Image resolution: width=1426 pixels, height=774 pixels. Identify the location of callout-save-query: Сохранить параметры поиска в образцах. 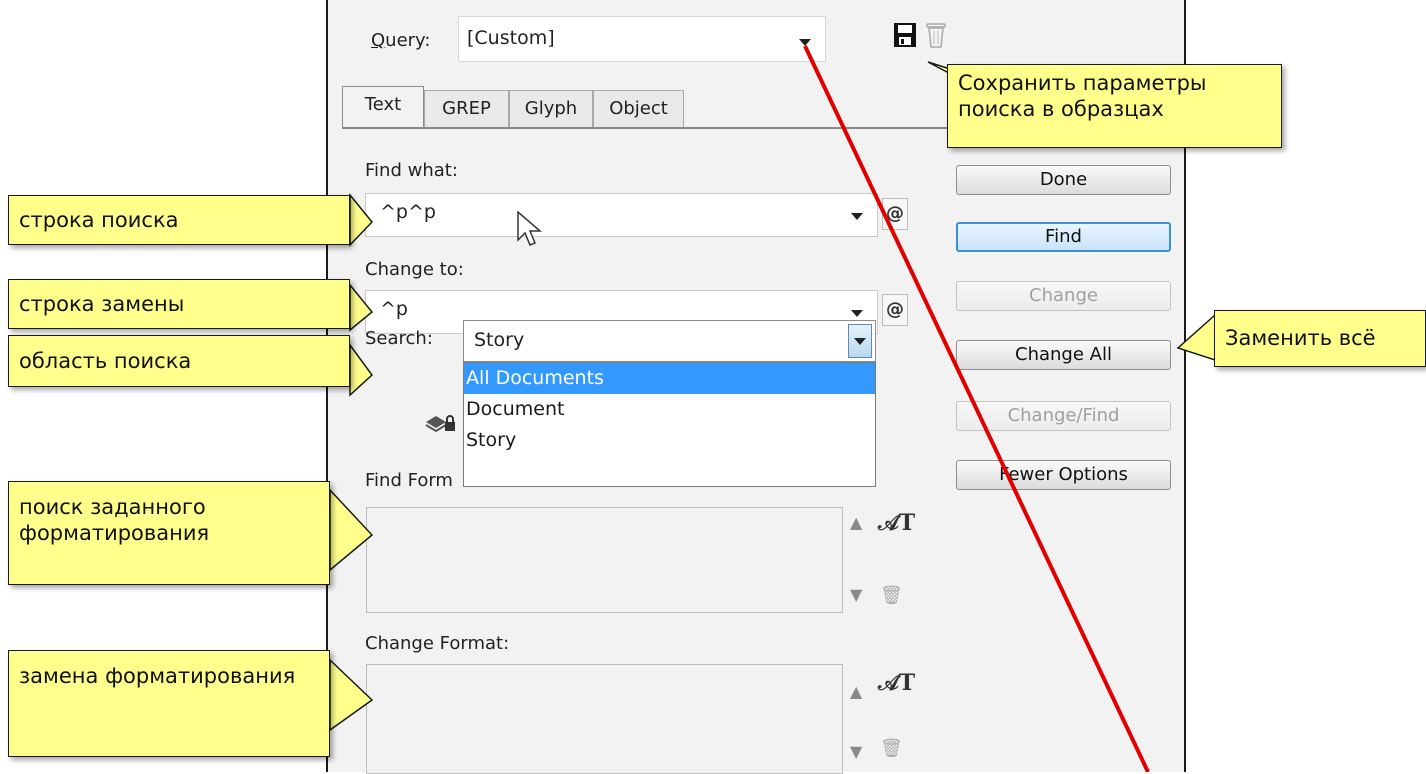
(1114, 106).